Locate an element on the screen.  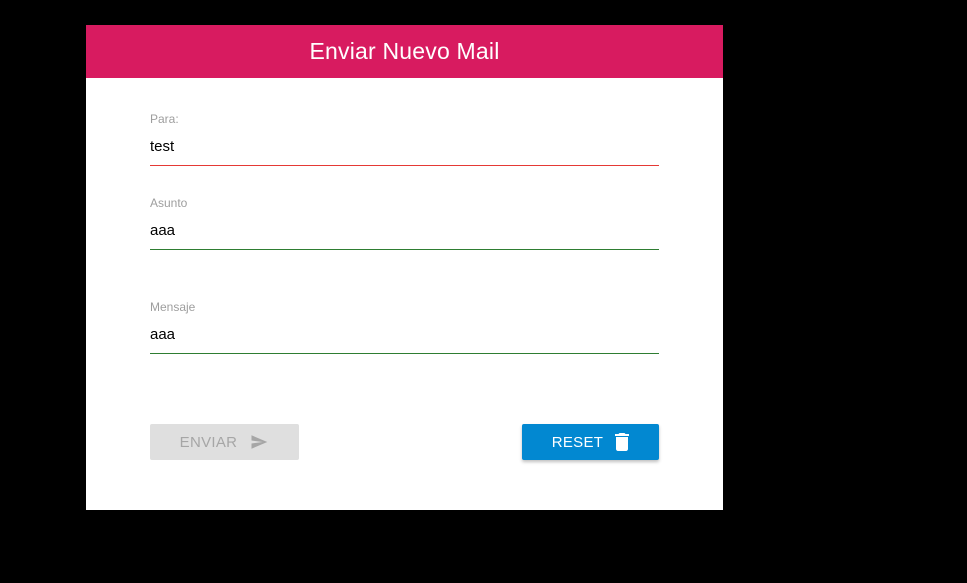
send-icon is located at coordinates (259, 442).